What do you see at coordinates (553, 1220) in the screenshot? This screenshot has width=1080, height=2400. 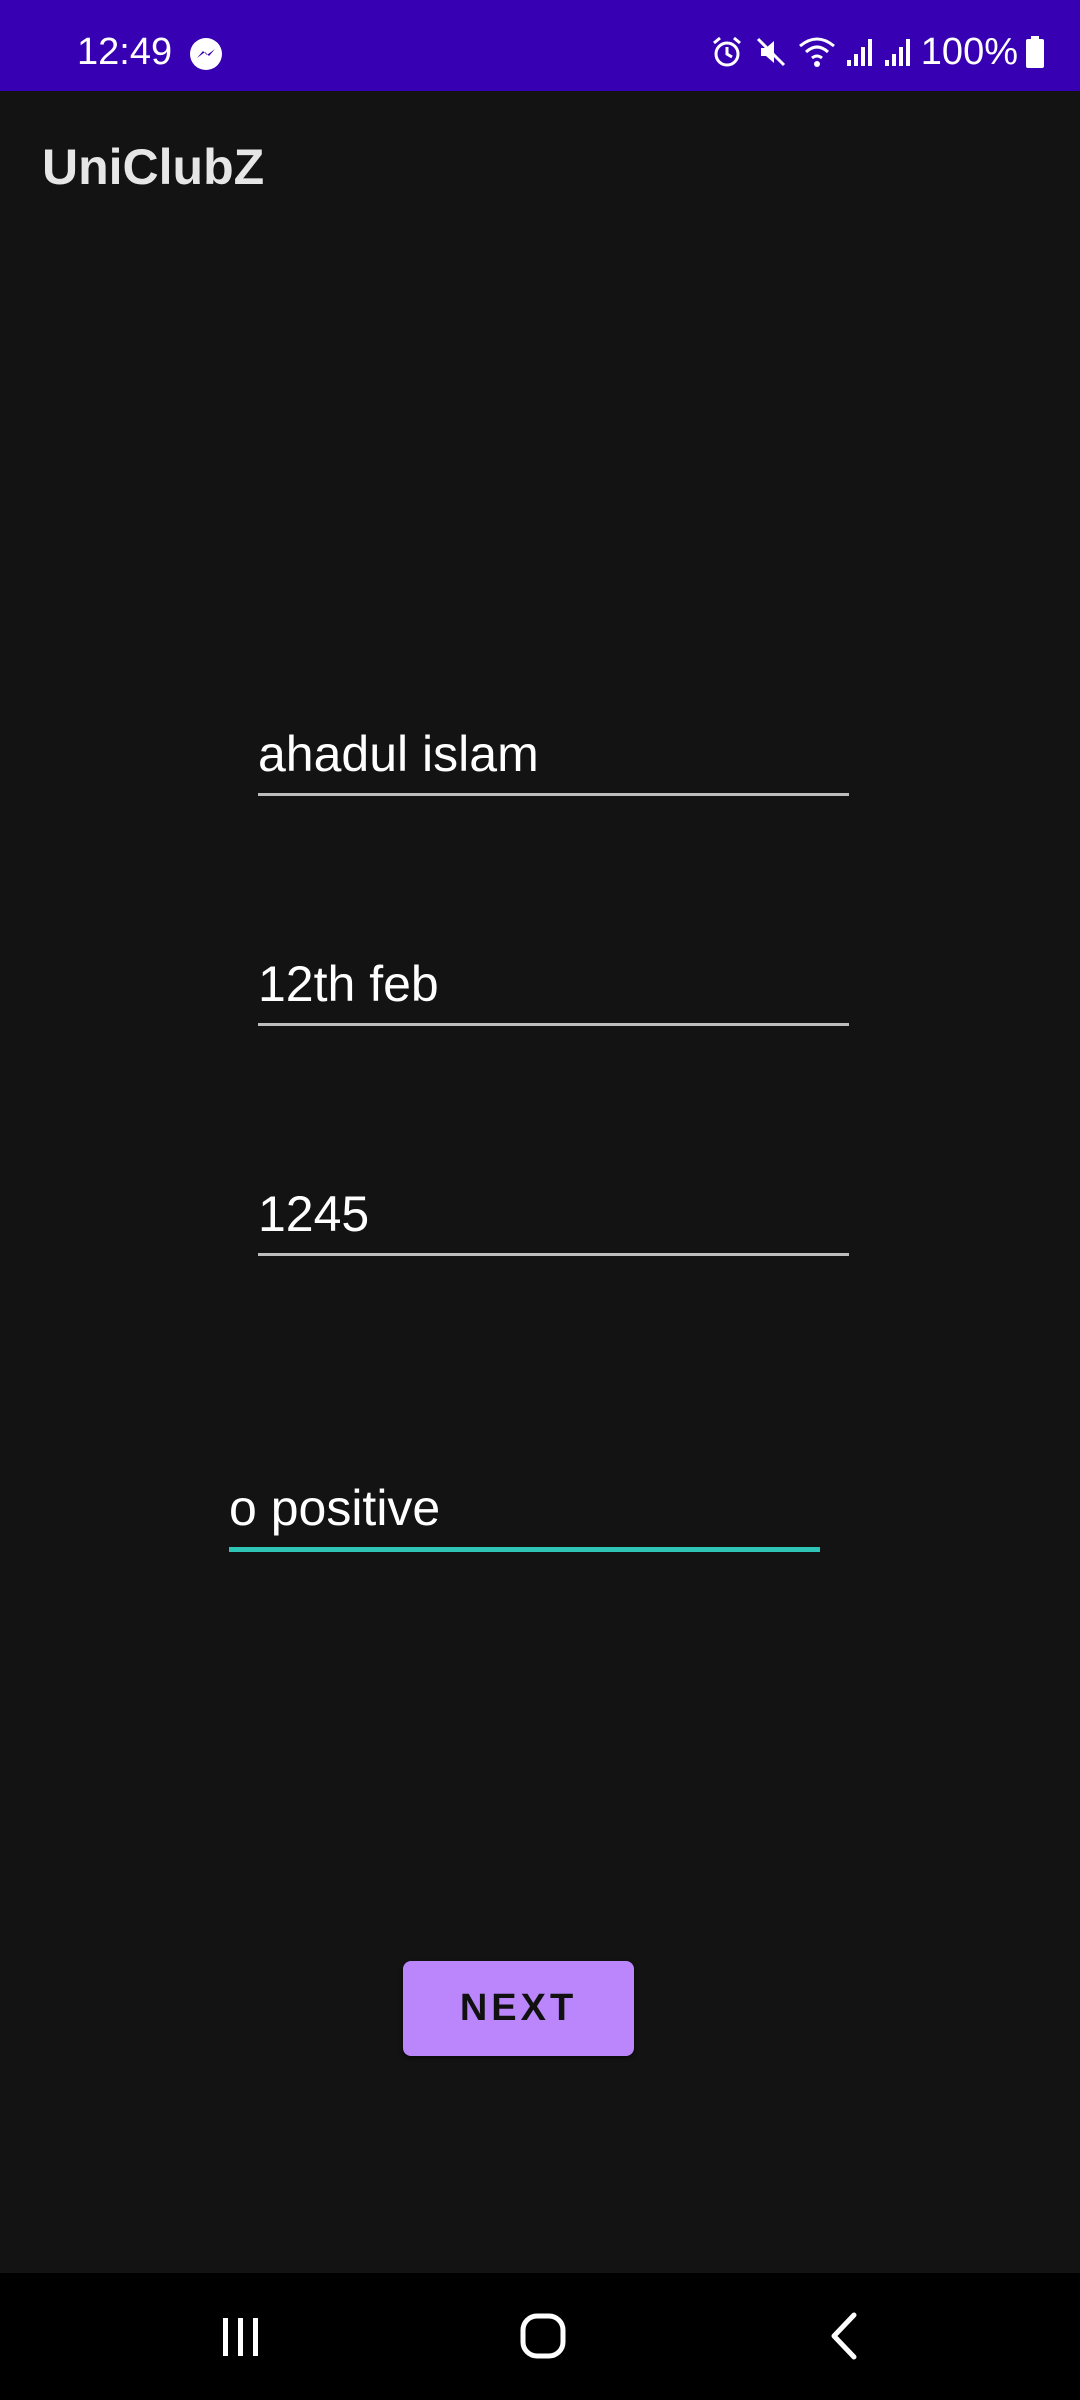 I see `id-field: 1245` at bounding box center [553, 1220].